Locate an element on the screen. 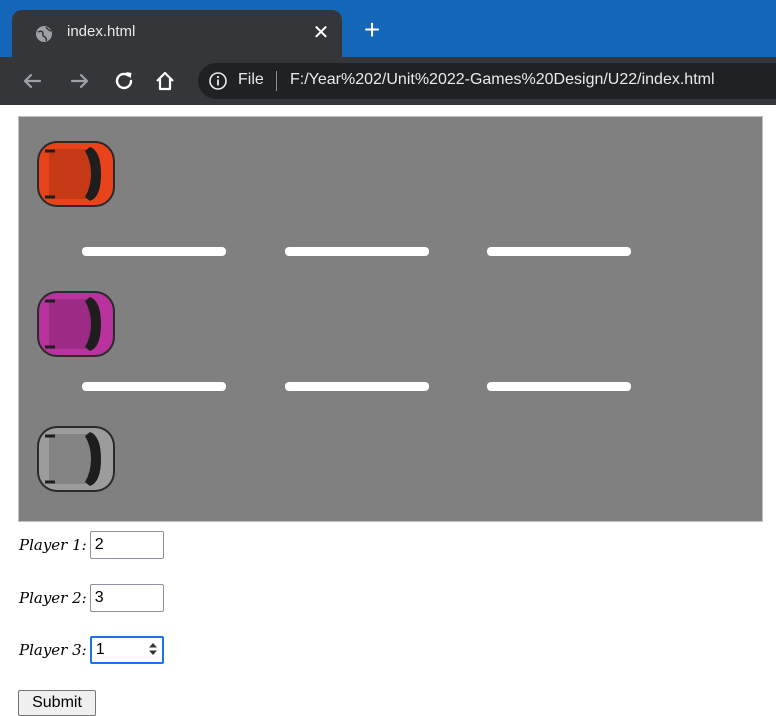 This screenshot has height=716, width=776. new-tab-button: + is located at coordinates (372, 30).